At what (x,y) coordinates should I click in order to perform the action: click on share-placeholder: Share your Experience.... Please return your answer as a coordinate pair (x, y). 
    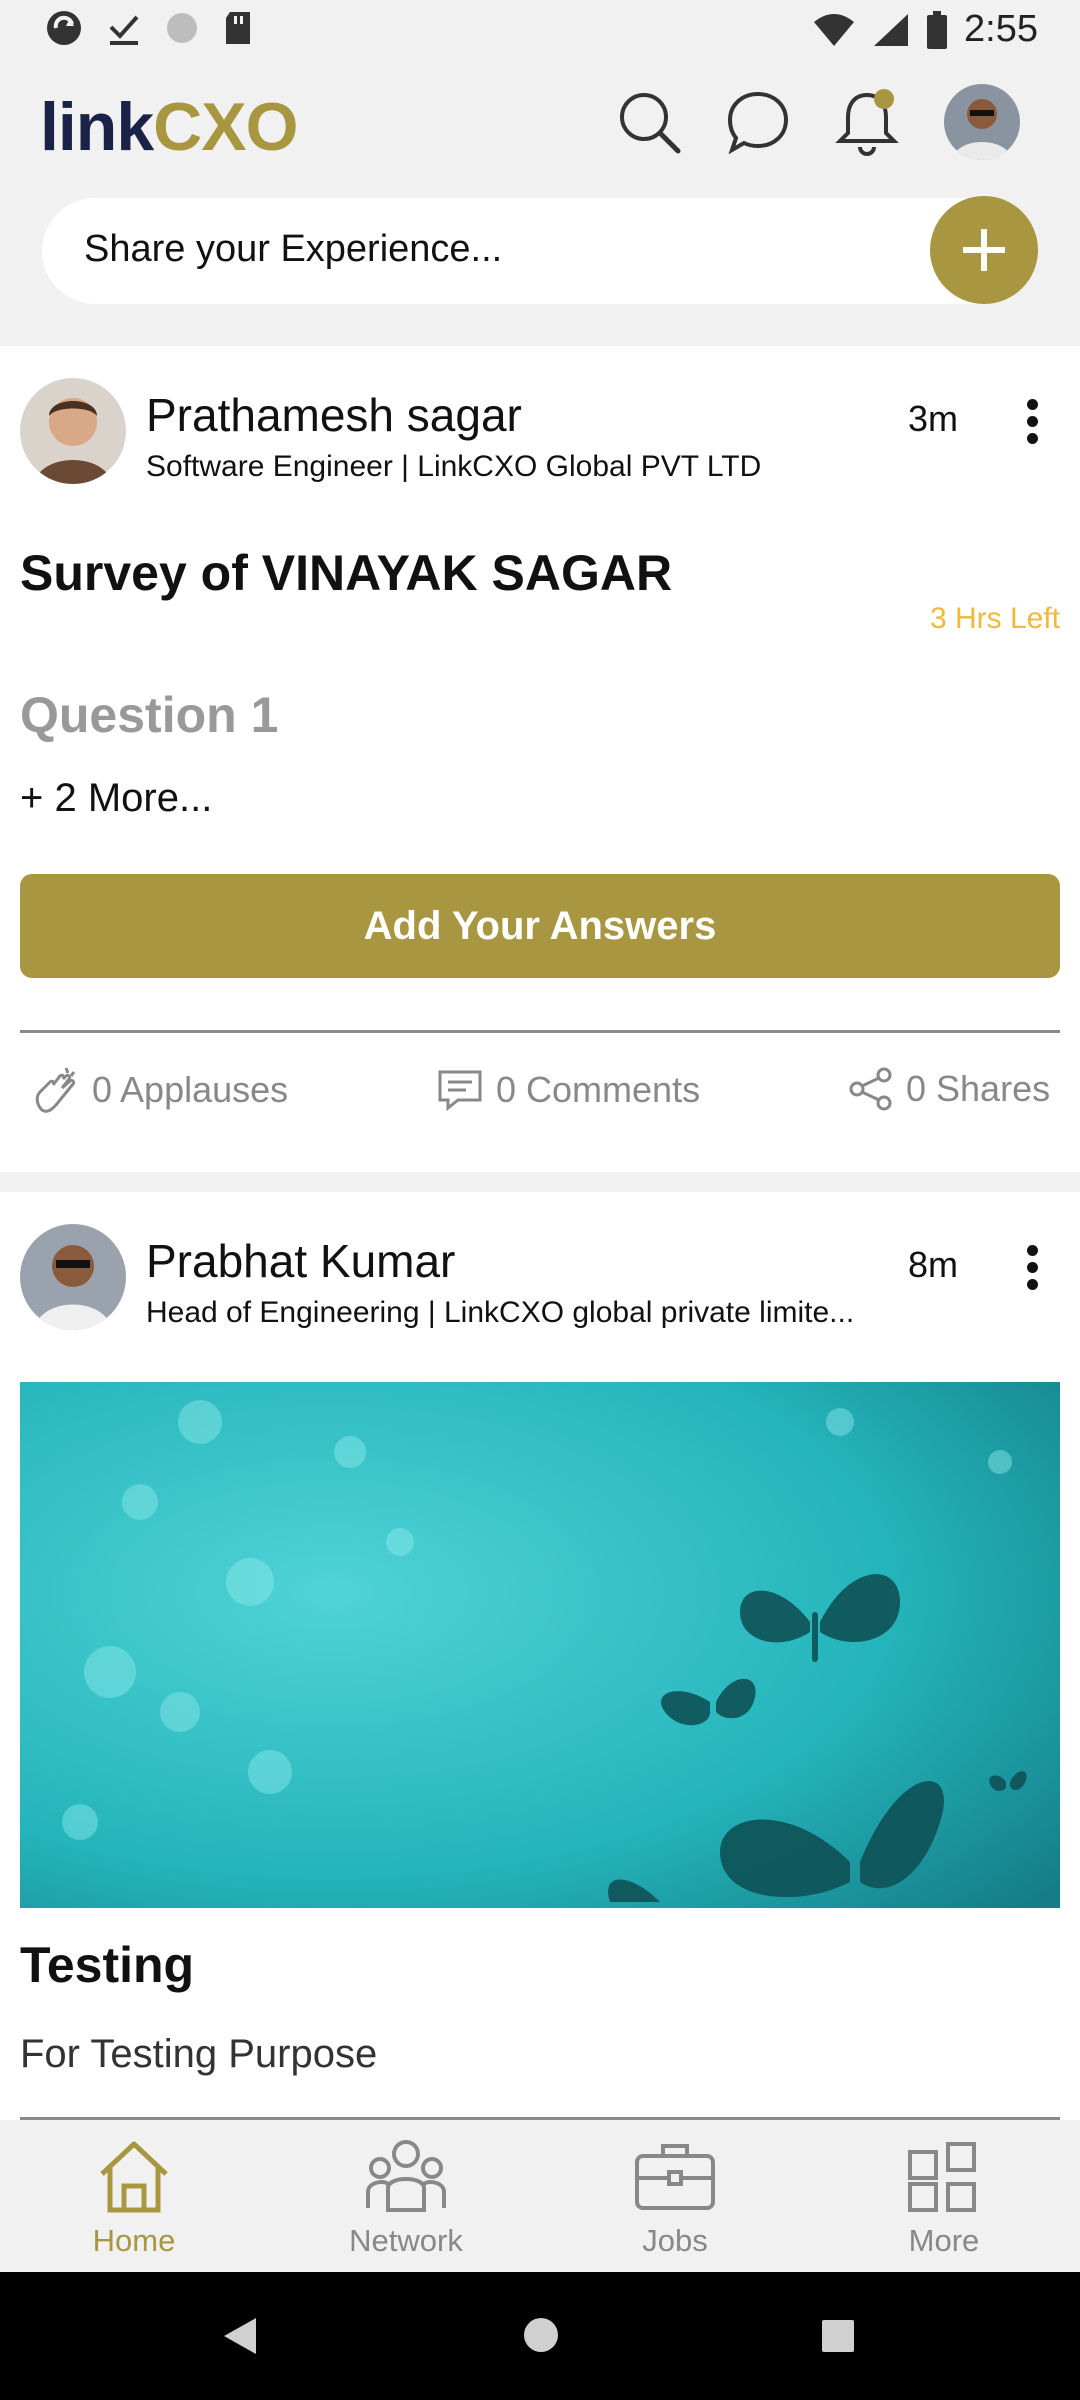
    Looking at the image, I should click on (293, 249).